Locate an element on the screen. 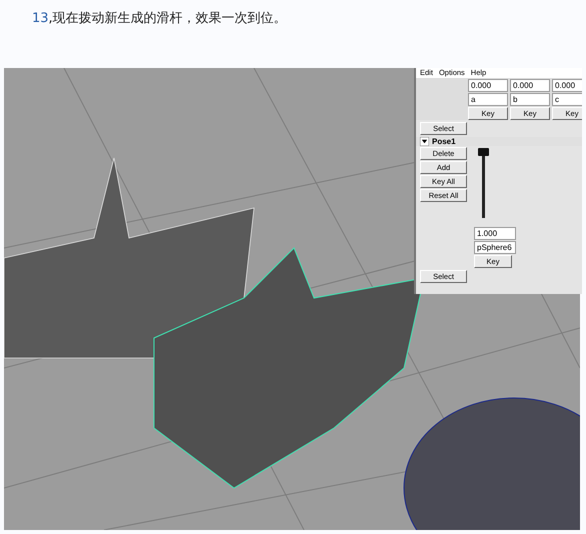  weight-slider is located at coordinates (483, 183).